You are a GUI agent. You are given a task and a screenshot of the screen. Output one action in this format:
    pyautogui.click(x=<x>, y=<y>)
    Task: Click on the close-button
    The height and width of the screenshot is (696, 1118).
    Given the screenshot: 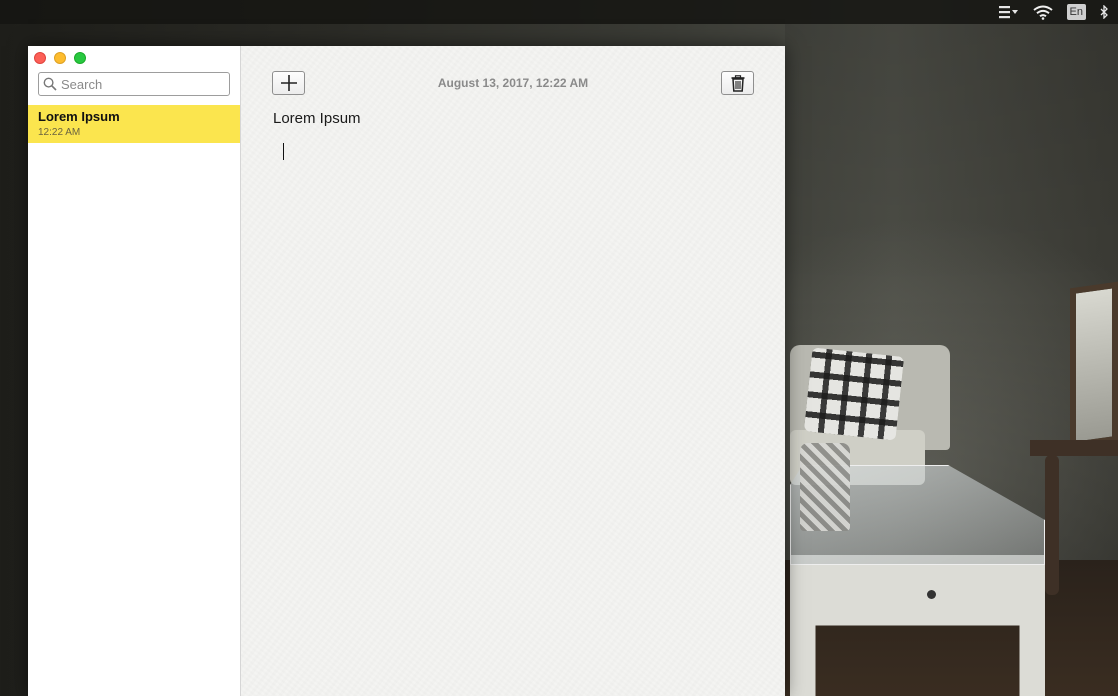 What is the action you would take?
    pyautogui.click(x=40, y=58)
    